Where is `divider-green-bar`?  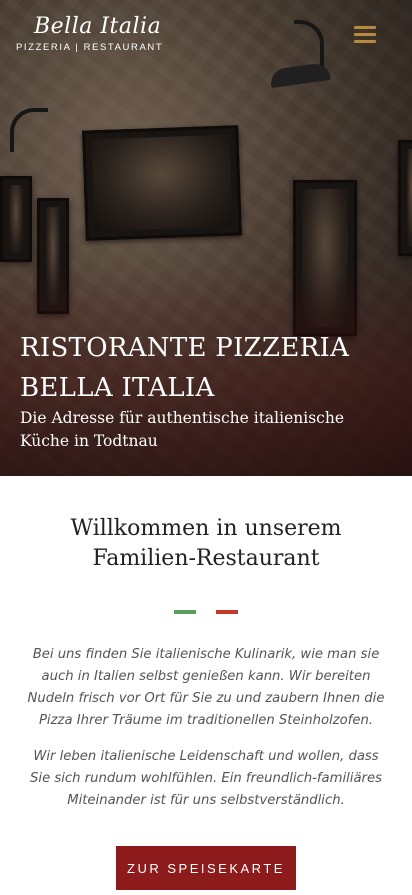 divider-green-bar is located at coordinates (185, 612).